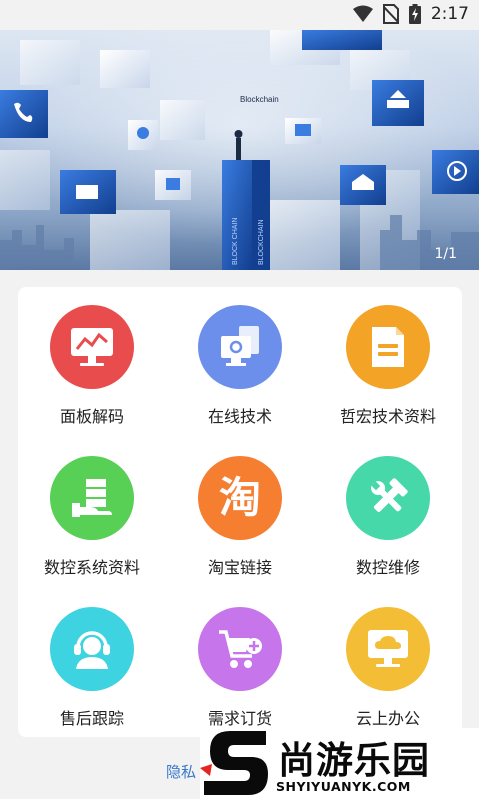 The height and width of the screenshot is (799, 479). I want to click on grid-item-online-tech: 在线技术, so click(240, 366).